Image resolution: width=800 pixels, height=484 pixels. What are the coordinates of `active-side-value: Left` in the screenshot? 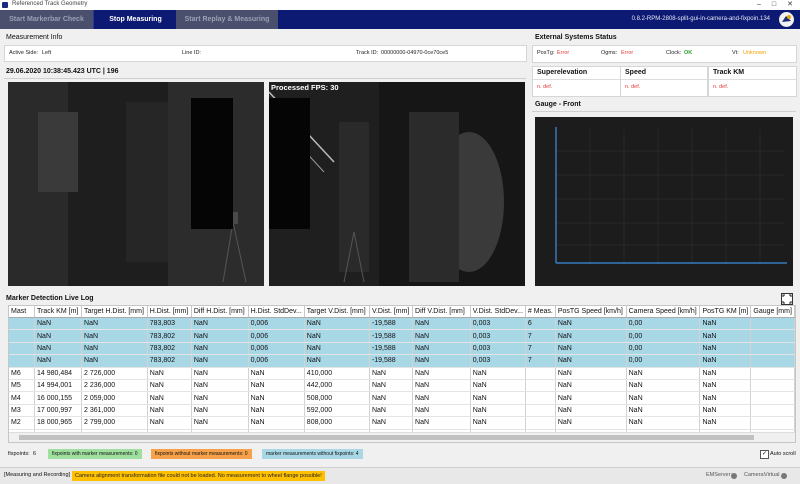 It's located at (47, 53).